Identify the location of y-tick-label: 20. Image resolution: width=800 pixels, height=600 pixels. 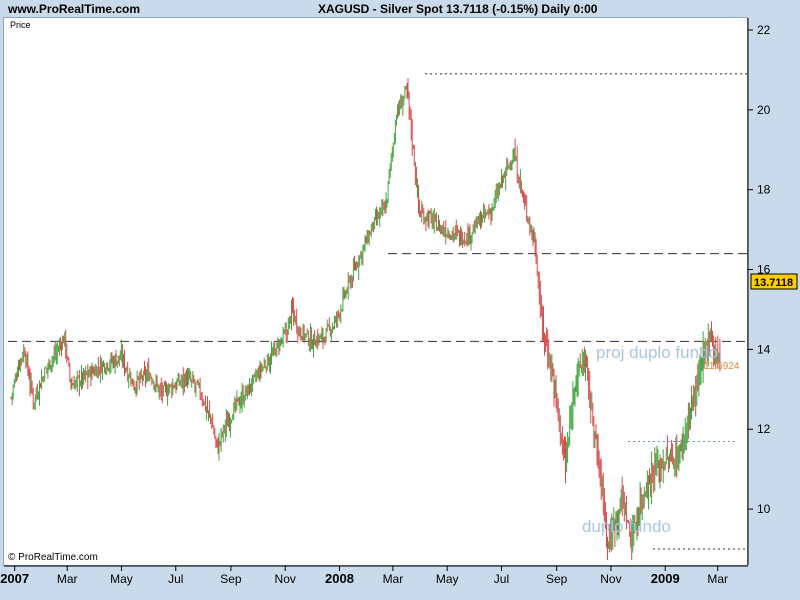
(764, 110).